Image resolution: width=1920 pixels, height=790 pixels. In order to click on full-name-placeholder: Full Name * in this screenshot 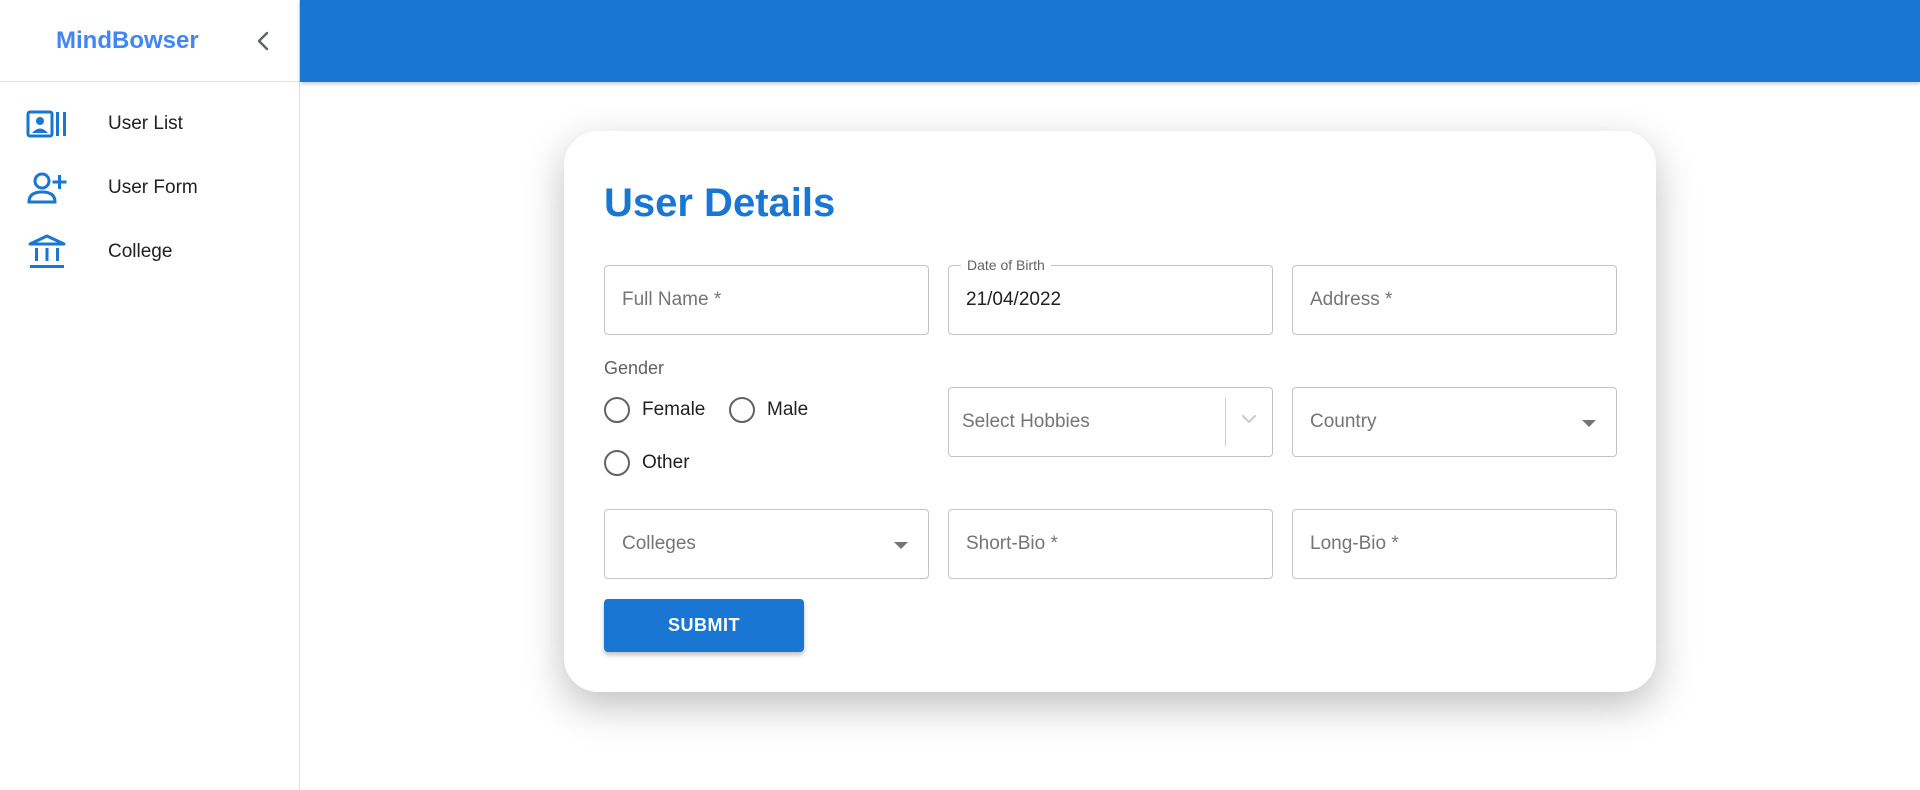, I will do `click(672, 299)`.